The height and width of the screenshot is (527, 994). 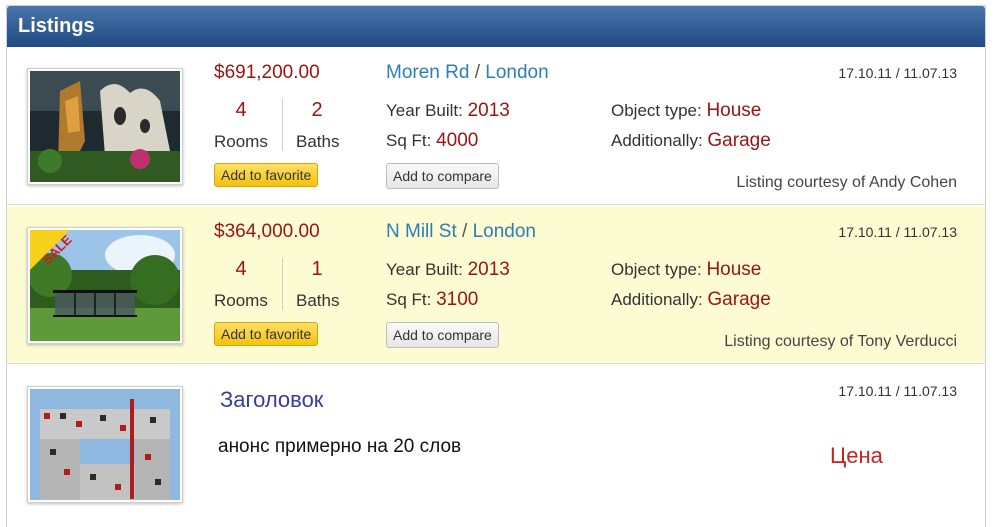 I want to click on listing-price: Цена, so click(x=856, y=455).